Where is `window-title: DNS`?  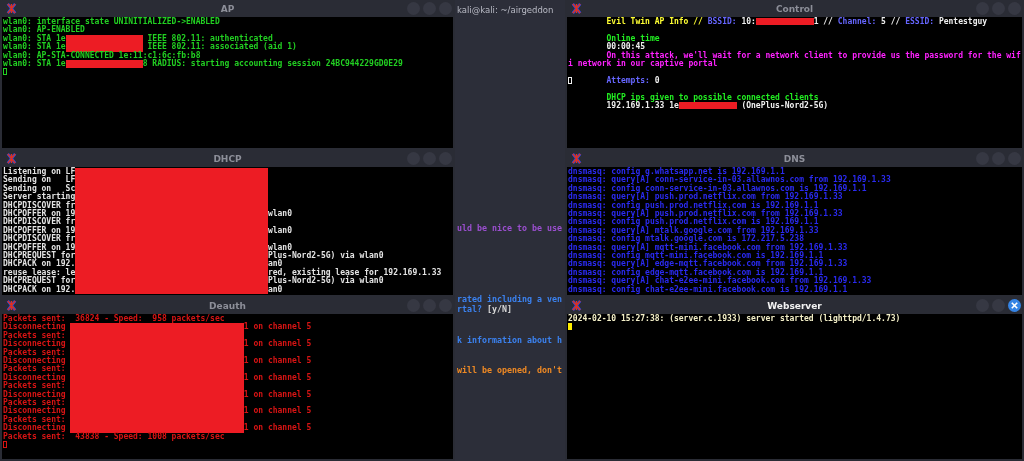
window-title: DNS is located at coordinates (794, 158).